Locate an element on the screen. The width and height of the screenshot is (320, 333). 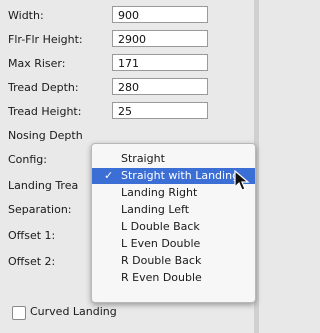
menu-item-l-double-back: L Double Back is located at coordinates (173, 227).